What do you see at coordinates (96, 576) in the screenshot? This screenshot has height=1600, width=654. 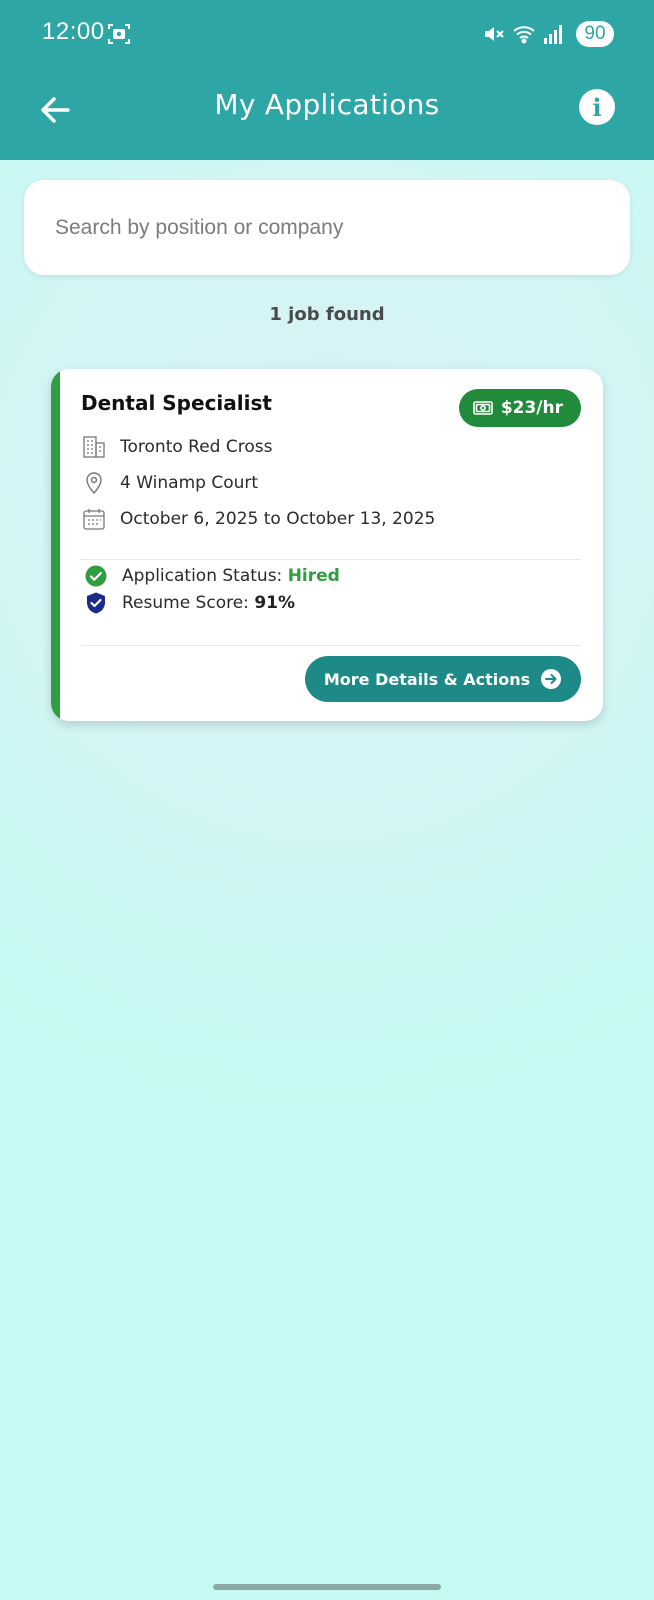 I see `check-circle-icon` at bounding box center [96, 576].